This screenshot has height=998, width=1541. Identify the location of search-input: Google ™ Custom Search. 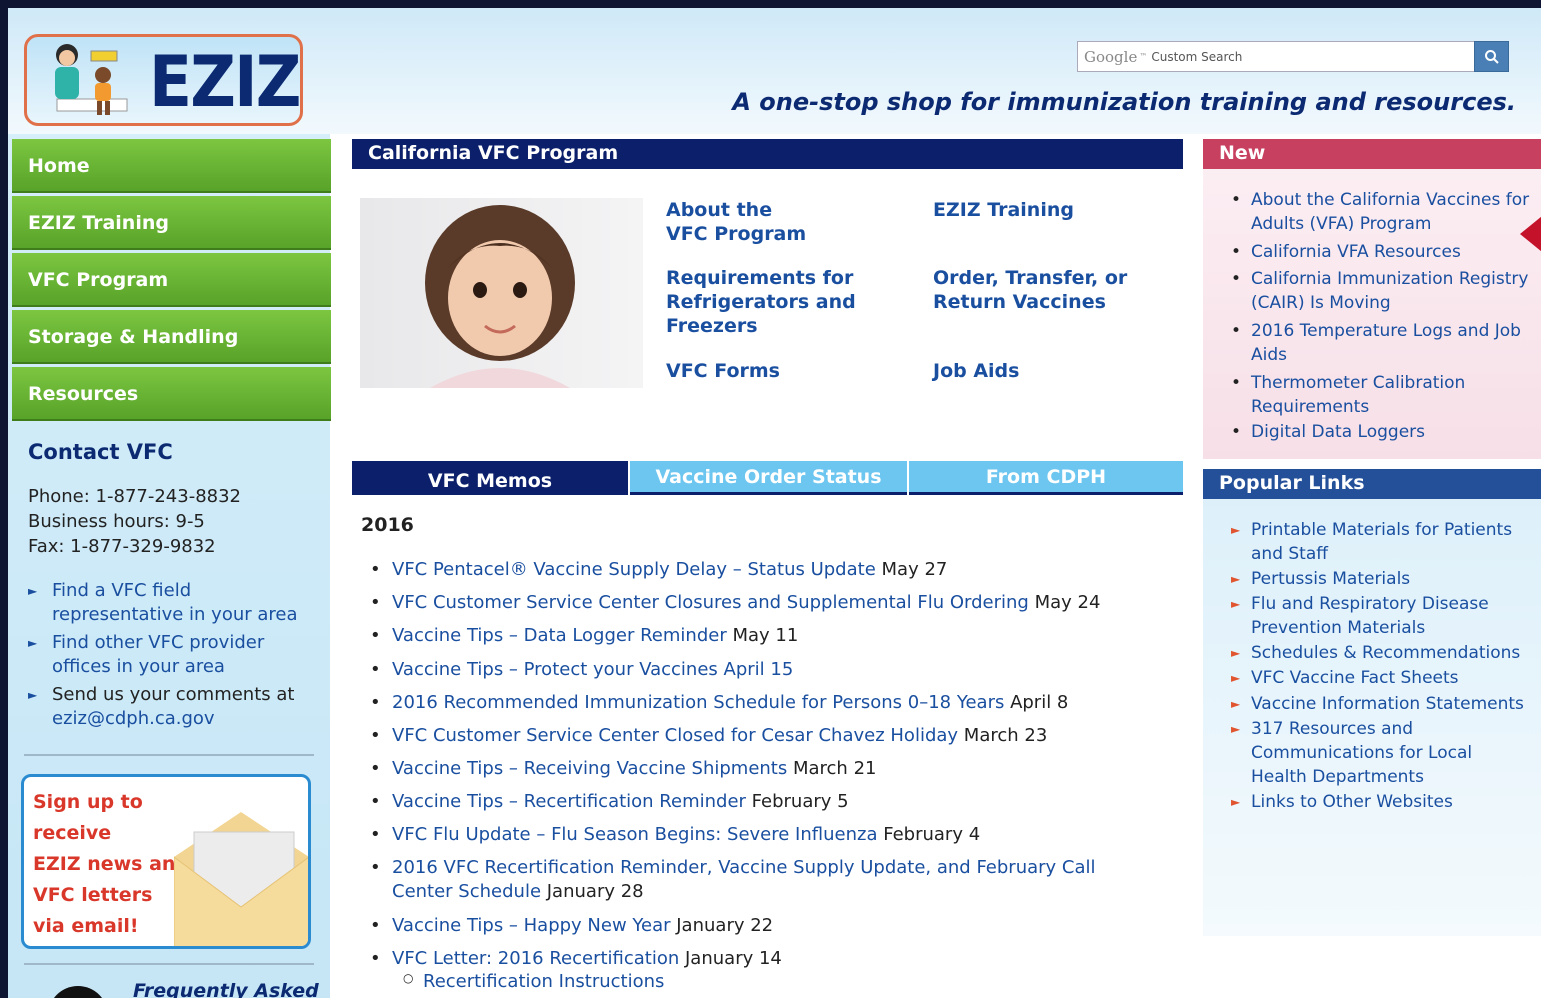
(1276, 56).